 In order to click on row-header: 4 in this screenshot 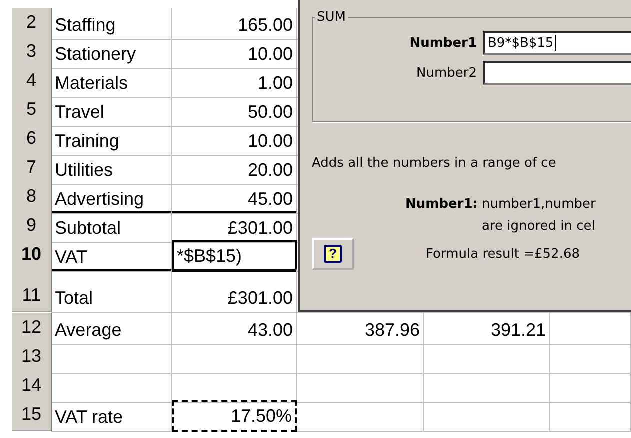, I will do `click(32, 82)`.